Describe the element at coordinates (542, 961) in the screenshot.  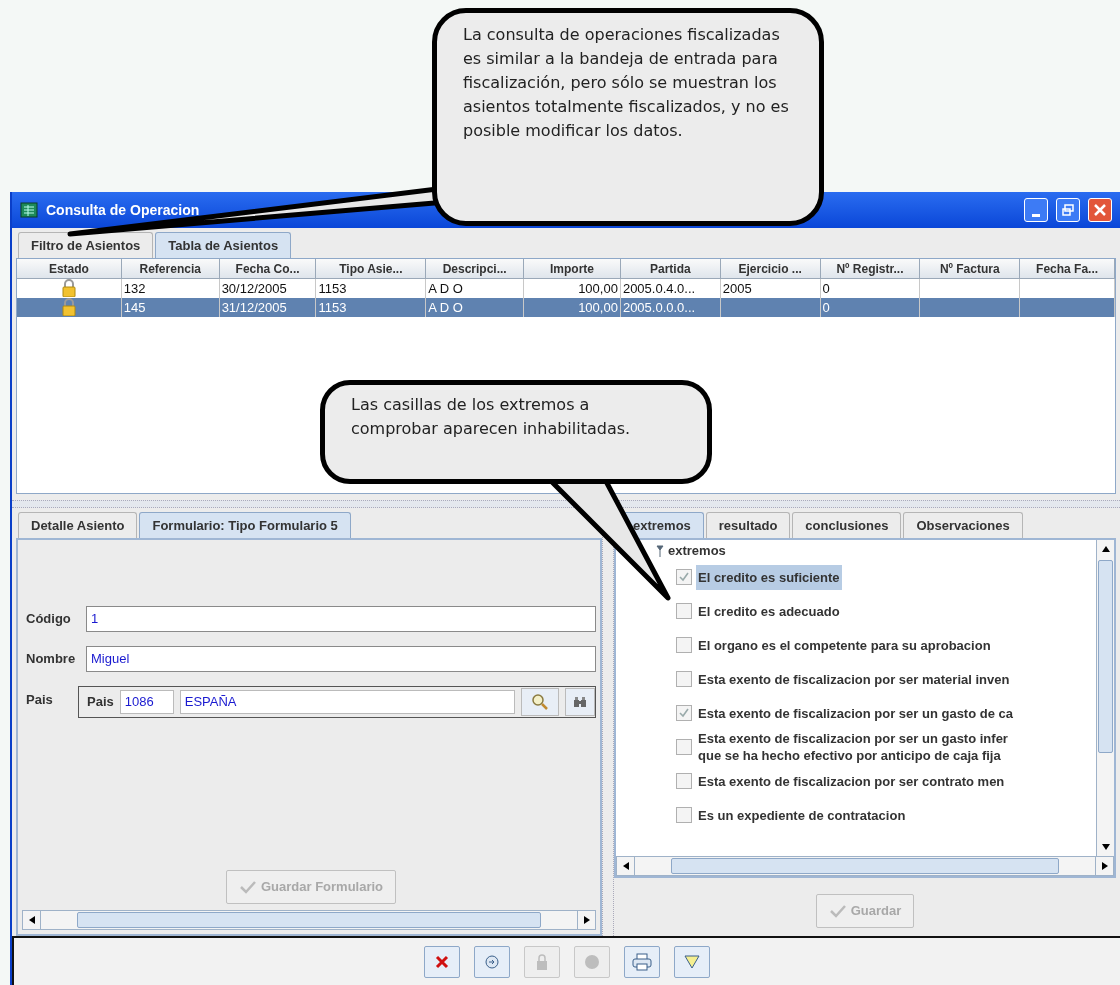
I see `padlock-icon` at that location.